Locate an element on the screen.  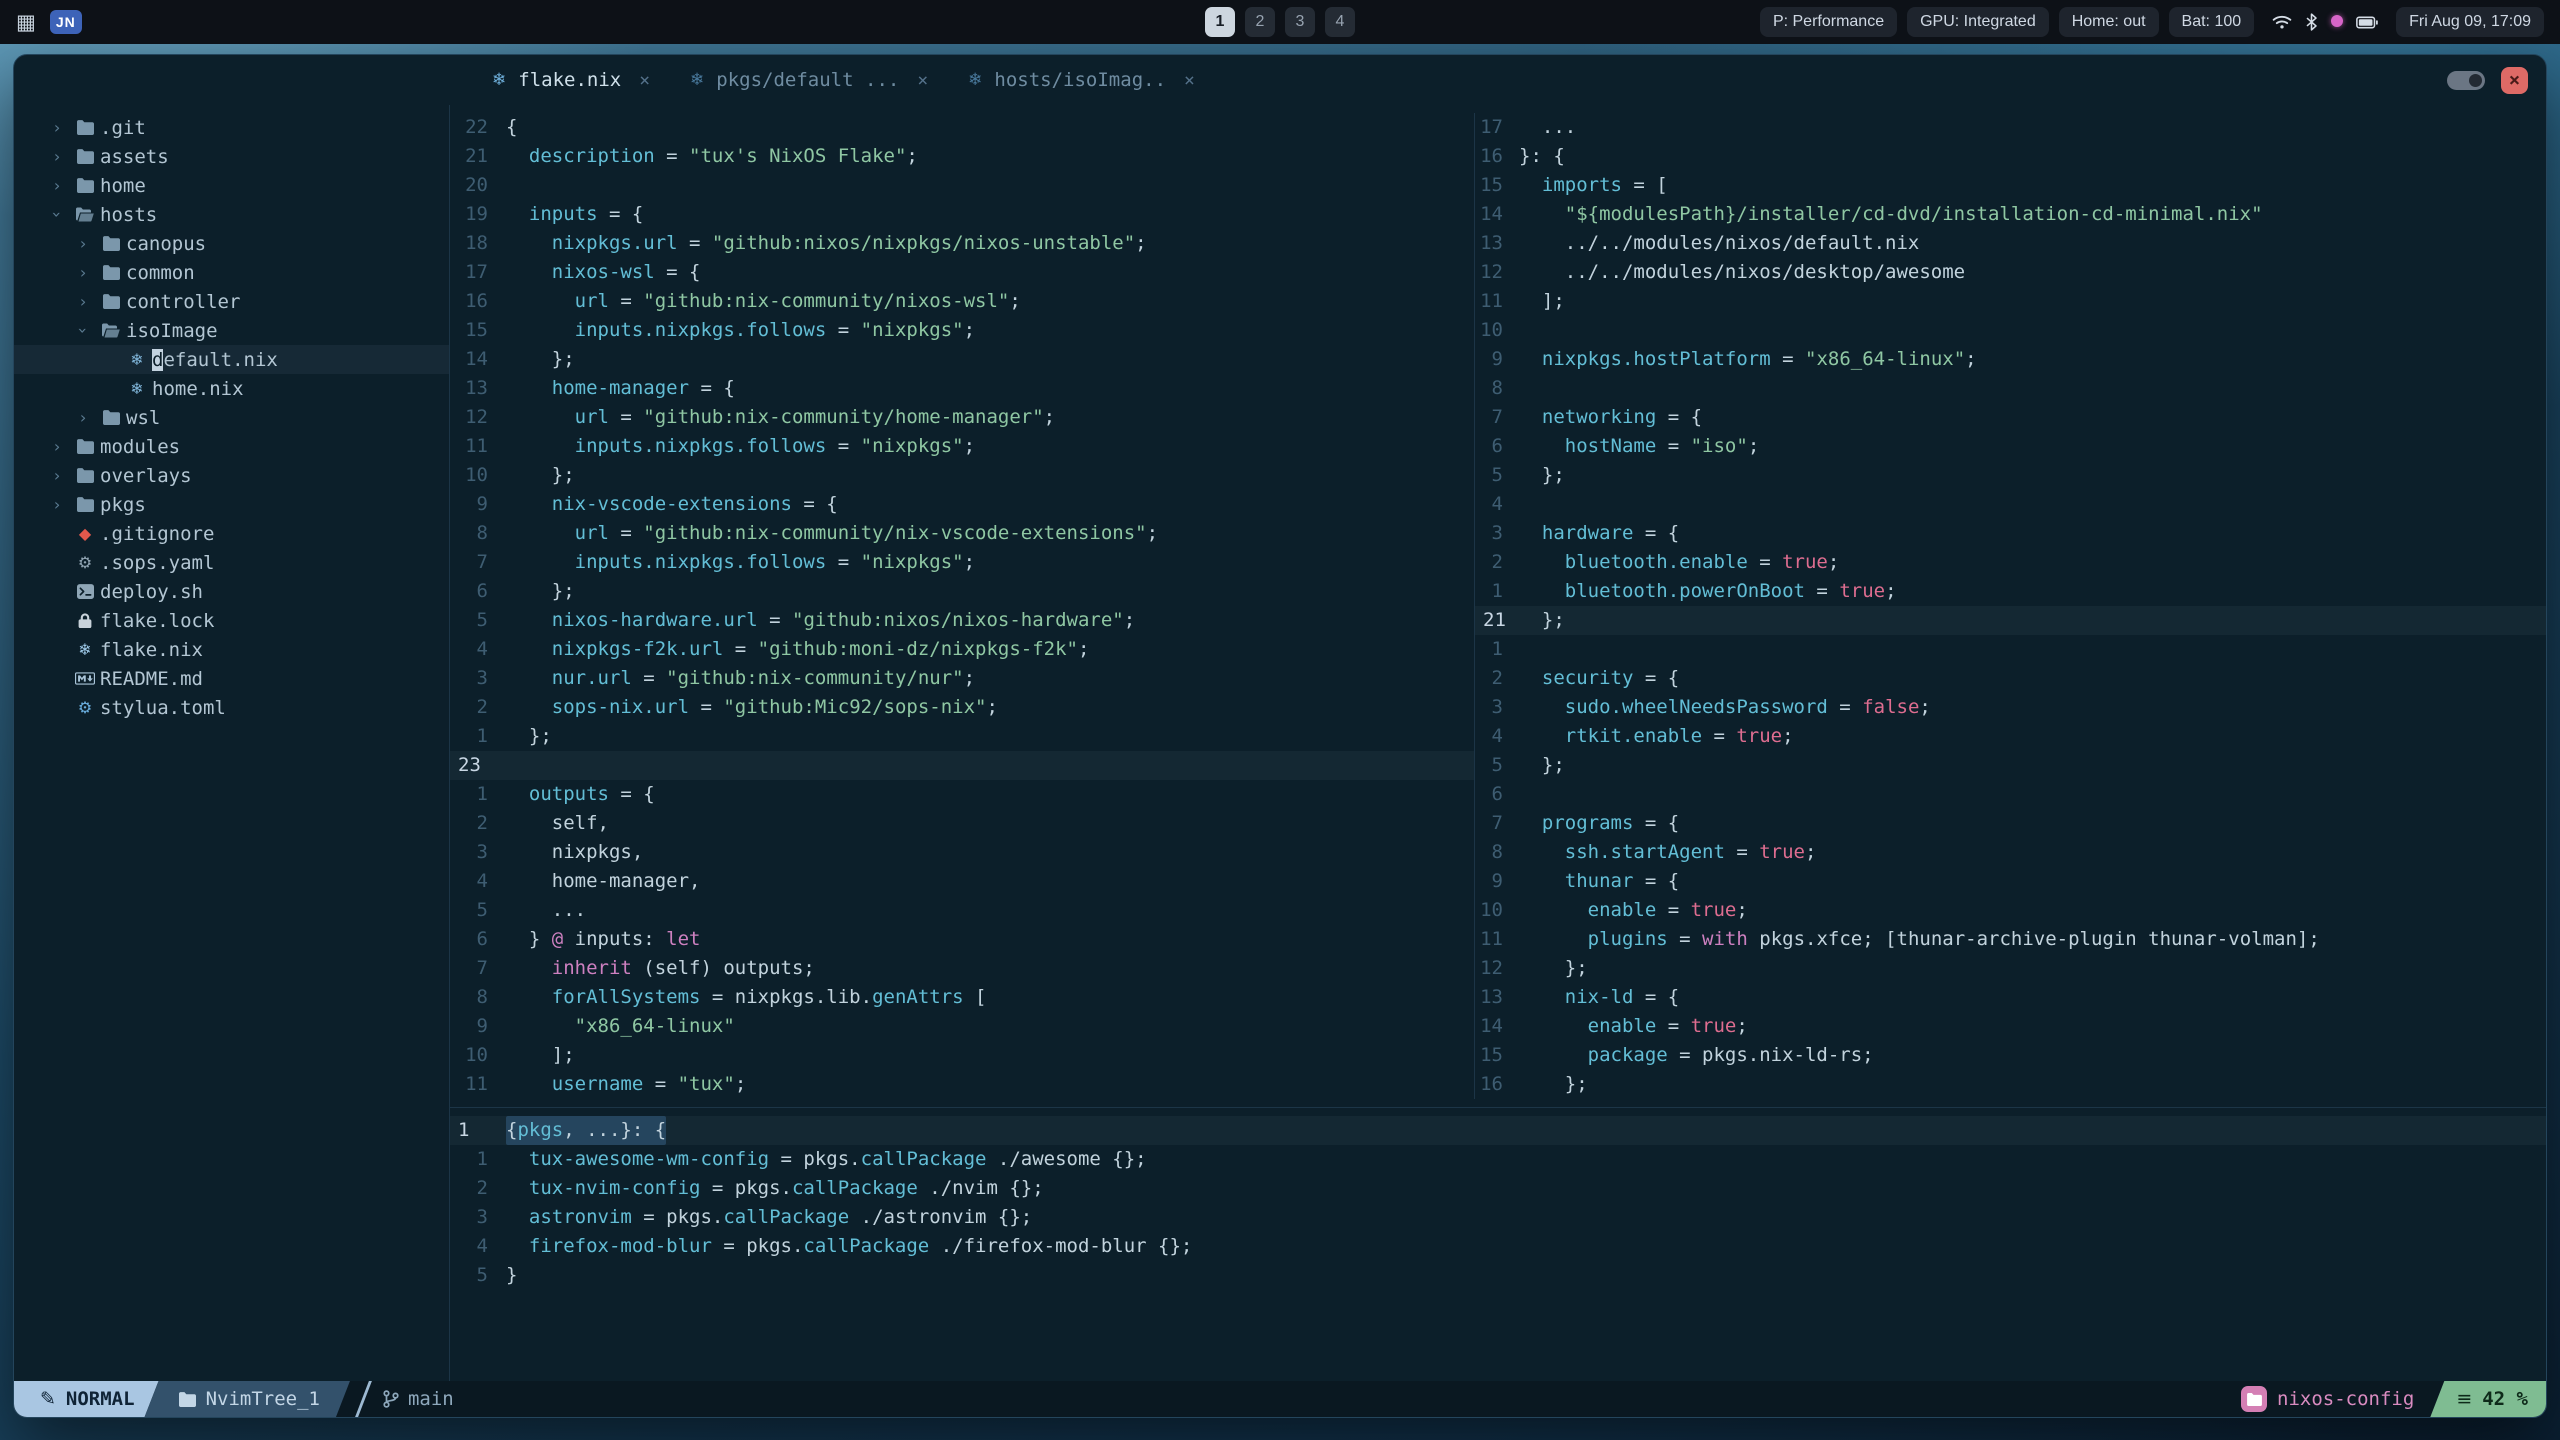
workspace-switcher: 1234 is located at coordinates (1280, 22).